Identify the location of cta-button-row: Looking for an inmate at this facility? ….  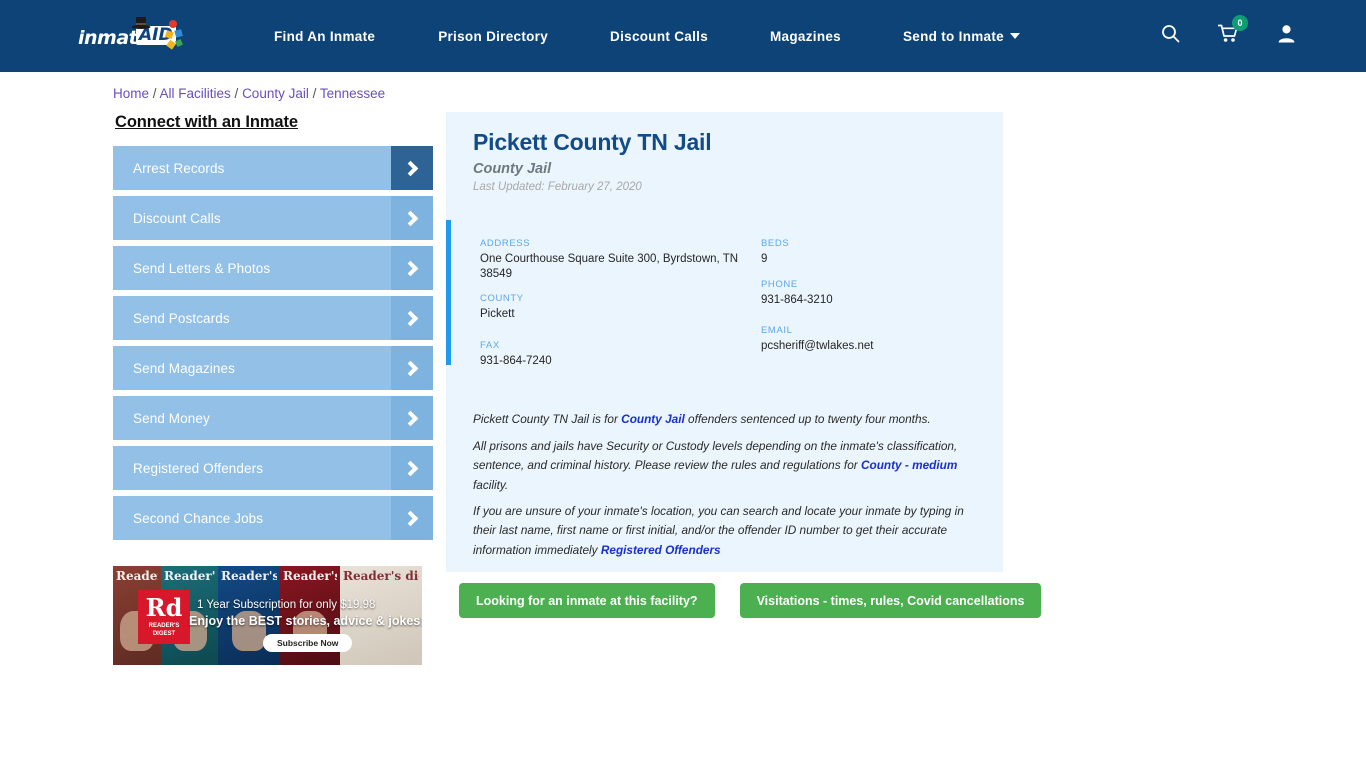
(750, 600).